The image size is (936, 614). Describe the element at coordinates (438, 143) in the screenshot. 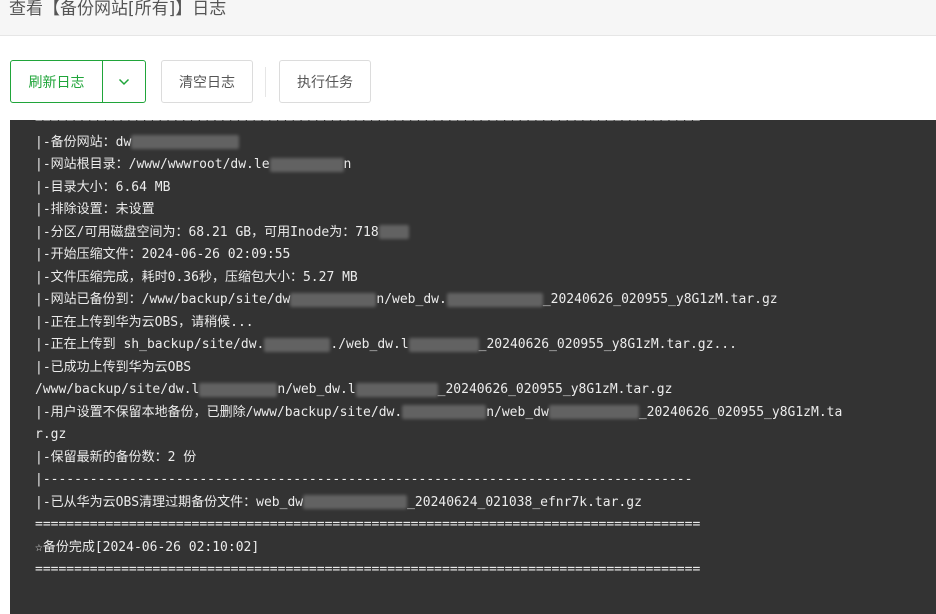

I see `log-line: |-备份网站：dw` at that location.